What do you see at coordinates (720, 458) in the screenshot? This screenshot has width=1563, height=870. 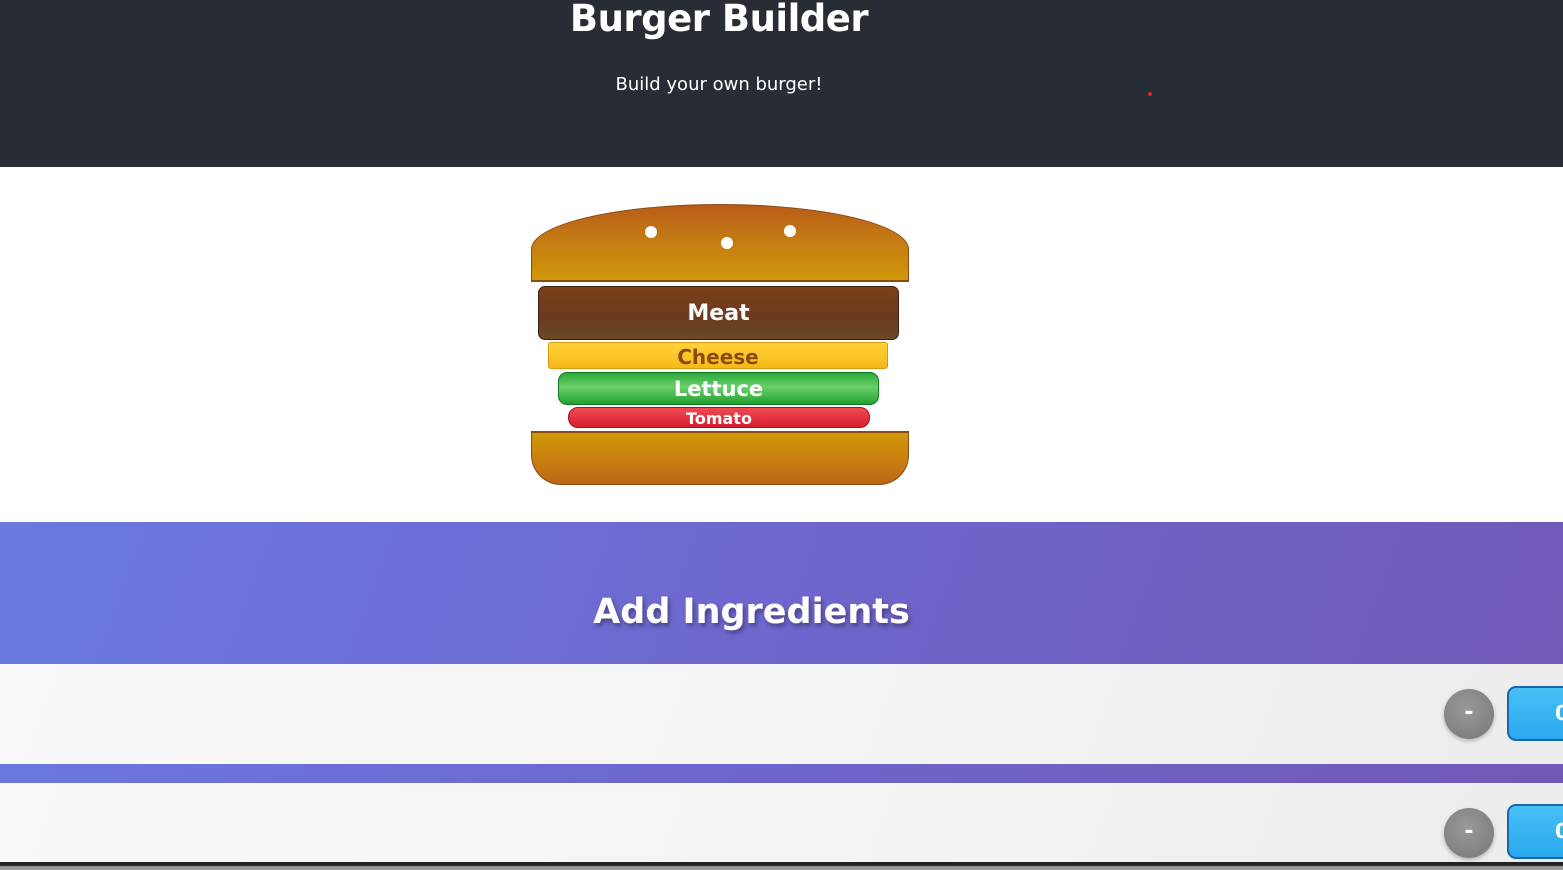 I see `bun-bottom` at bounding box center [720, 458].